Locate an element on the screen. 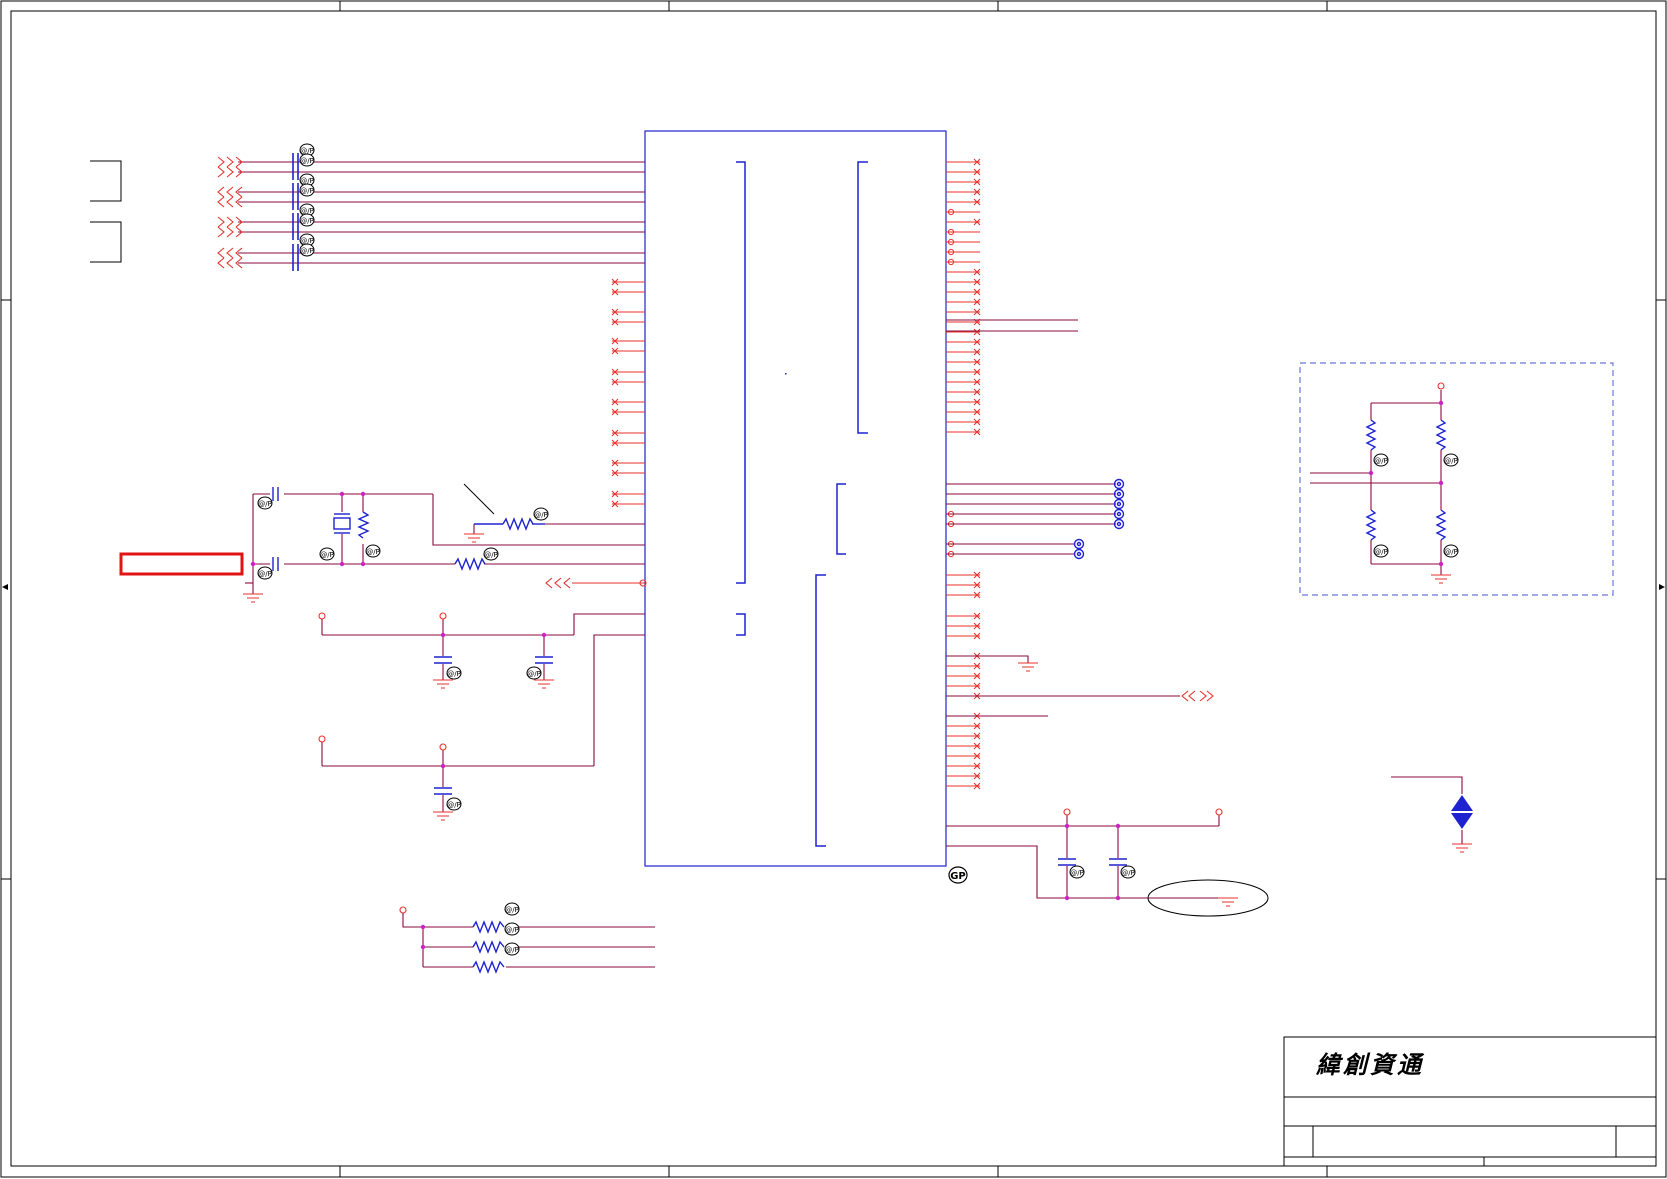 The width and height of the screenshot is (1667, 1179). test-points is located at coordinates (1099, 519).